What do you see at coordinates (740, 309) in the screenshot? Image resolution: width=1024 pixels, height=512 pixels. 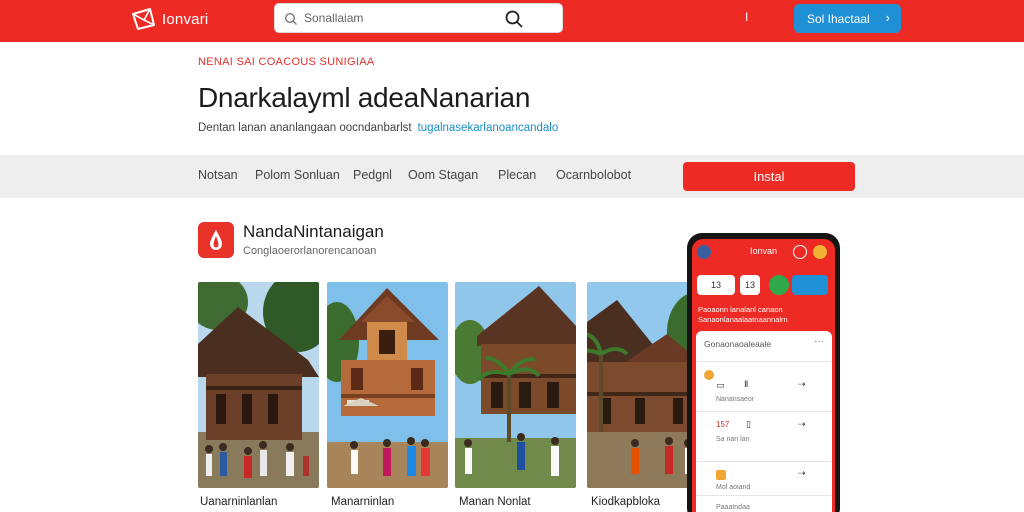 I see `phone-promo-line-1: Paoaonn lanalanl canaon` at bounding box center [740, 309].